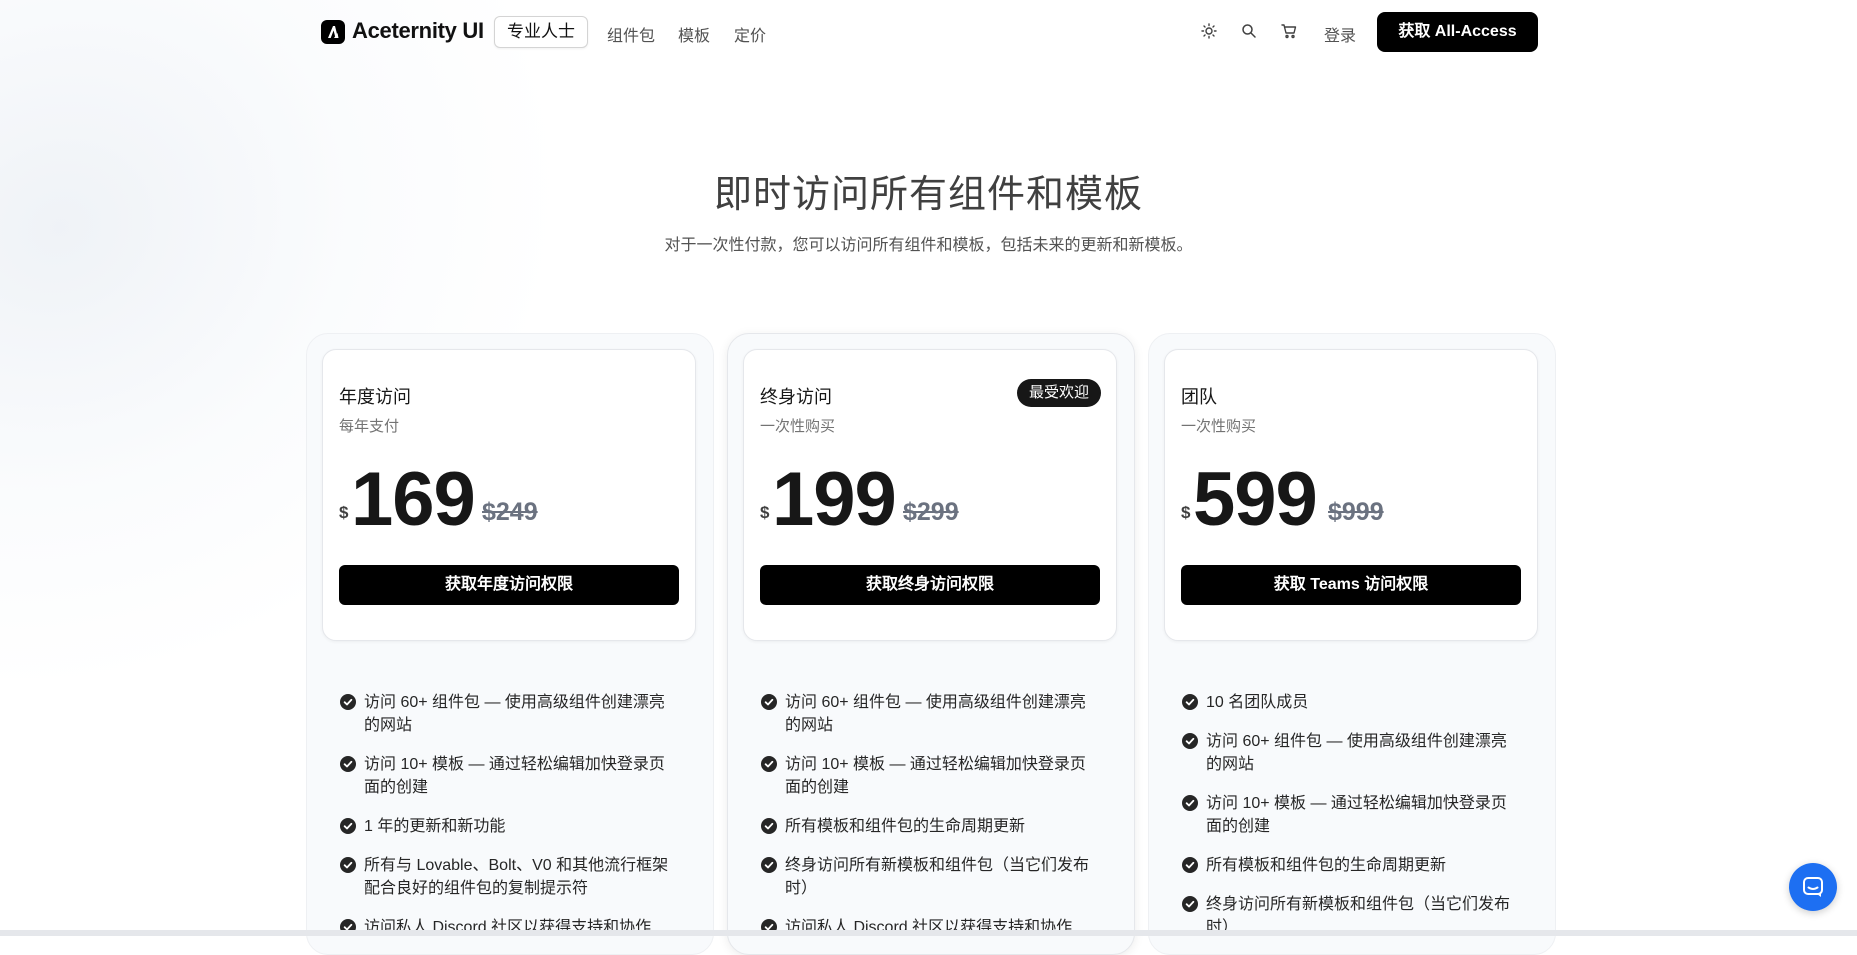 The width and height of the screenshot is (1857, 955). What do you see at coordinates (418, 31) in the screenshot?
I see `brand-name: Aceternity UI` at bounding box center [418, 31].